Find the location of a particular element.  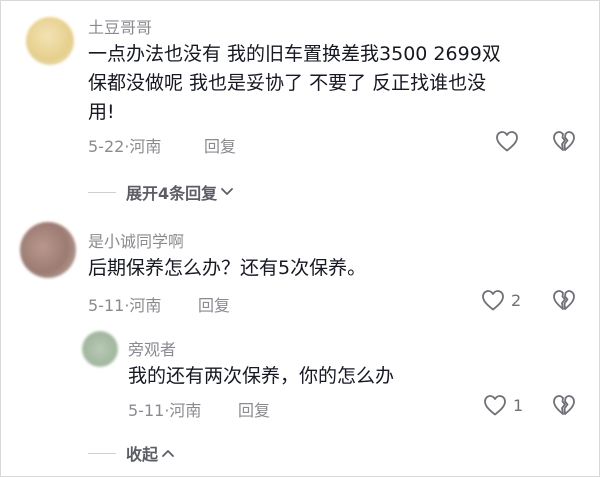

username: 土豆哥哥 is located at coordinates (120, 26).